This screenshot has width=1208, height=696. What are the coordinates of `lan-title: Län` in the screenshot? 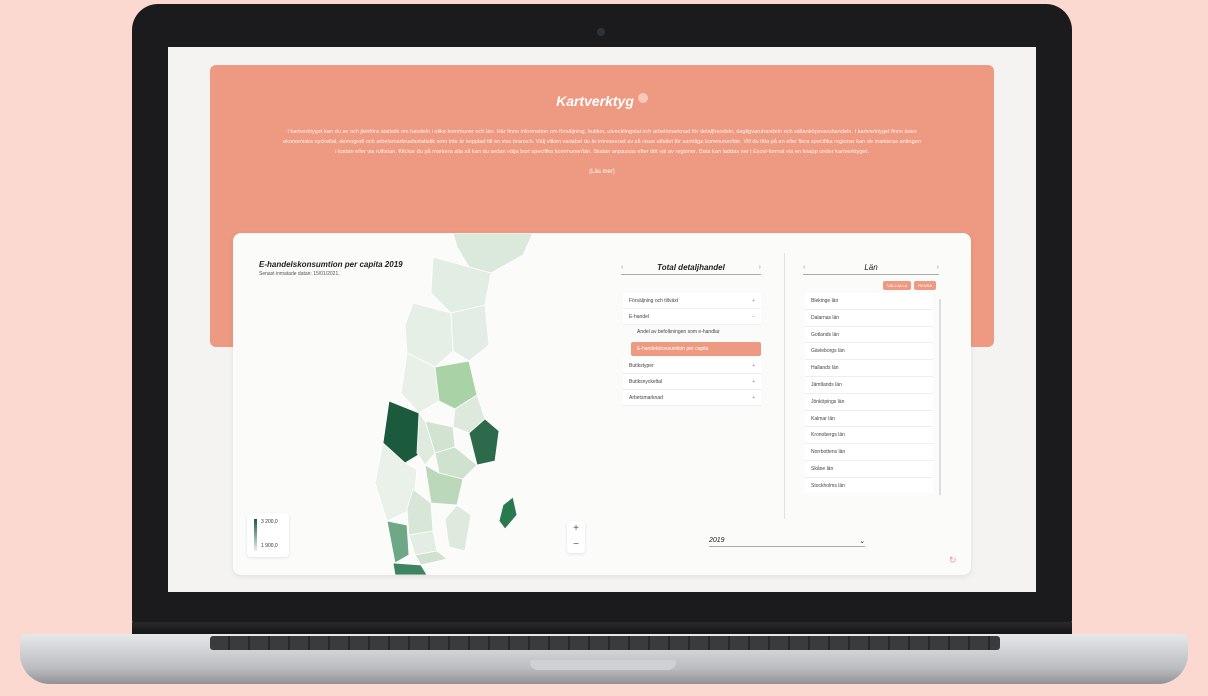 It's located at (871, 267).